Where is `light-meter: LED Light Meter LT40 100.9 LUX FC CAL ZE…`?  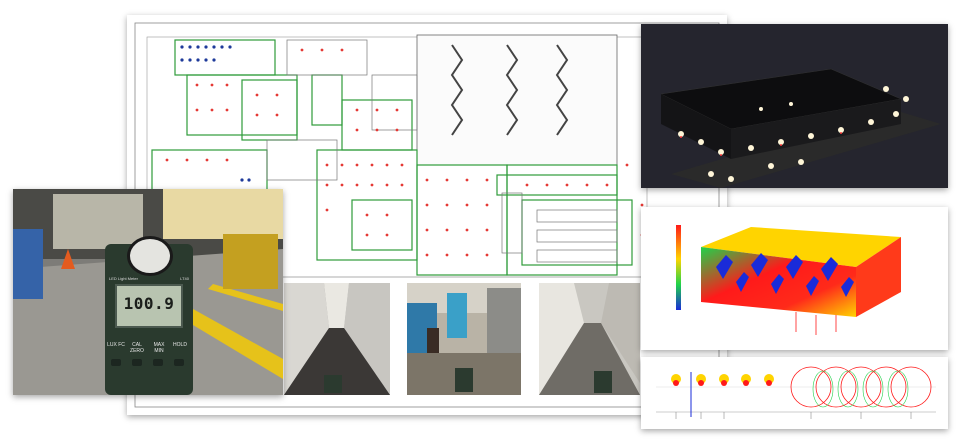
light-meter: LED Light Meter LT40 100.9 LUX FC CAL ZE… is located at coordinates (149, 315).